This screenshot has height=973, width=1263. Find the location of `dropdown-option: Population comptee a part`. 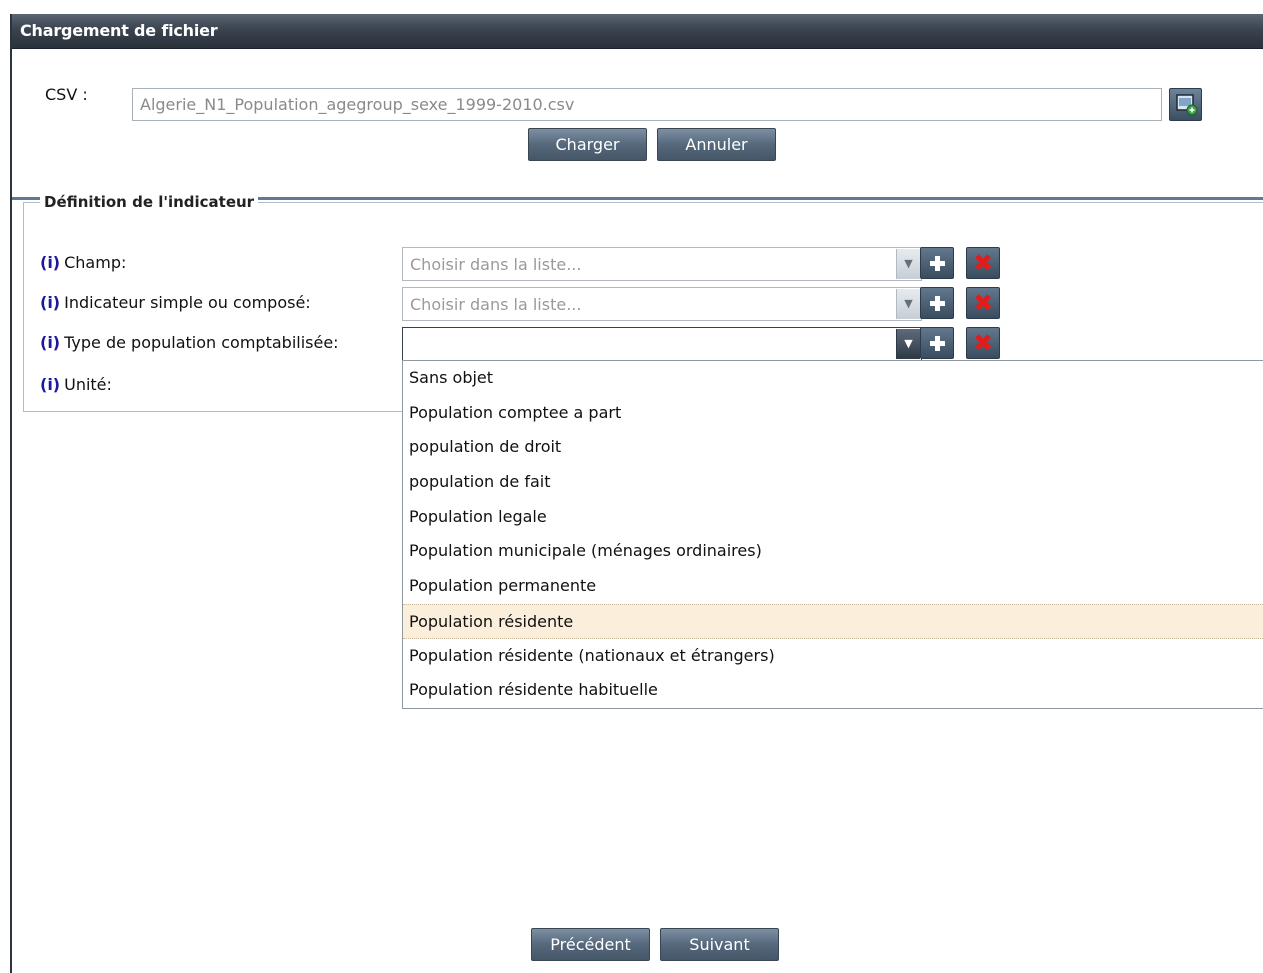

dropdown-option: Population comptee a part is located at coordinates (833, 413).